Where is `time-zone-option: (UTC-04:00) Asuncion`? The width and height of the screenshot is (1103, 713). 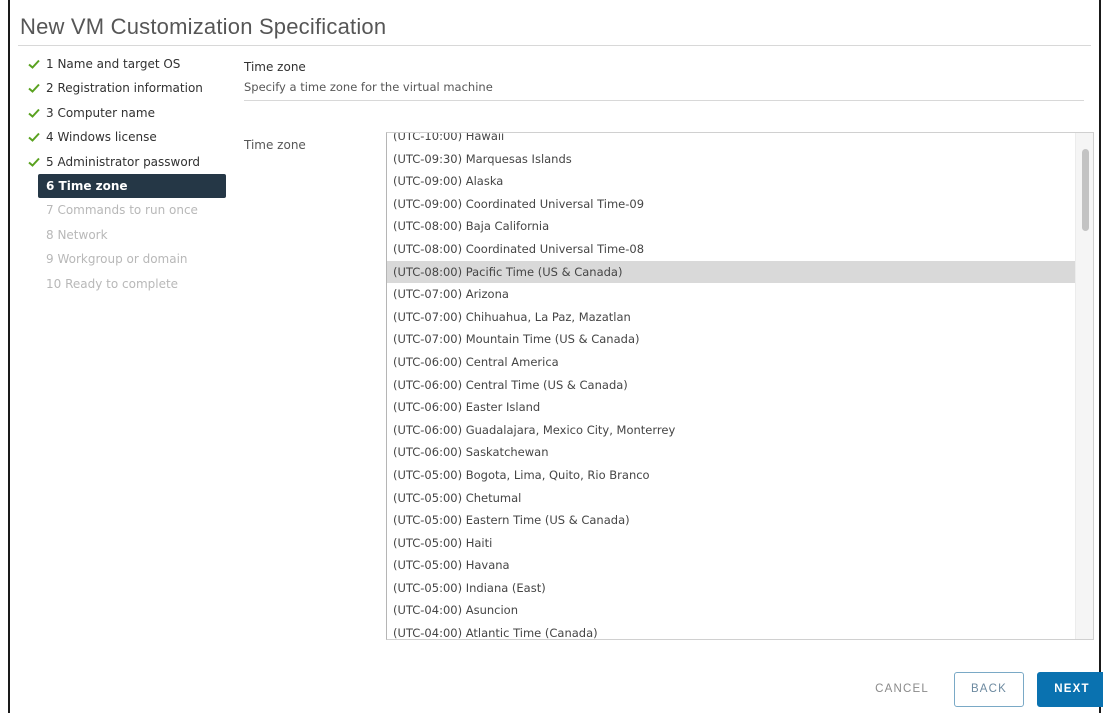 time-zone-option: (UTC-04:00) Asuncion is located at coordinates (731, 610).